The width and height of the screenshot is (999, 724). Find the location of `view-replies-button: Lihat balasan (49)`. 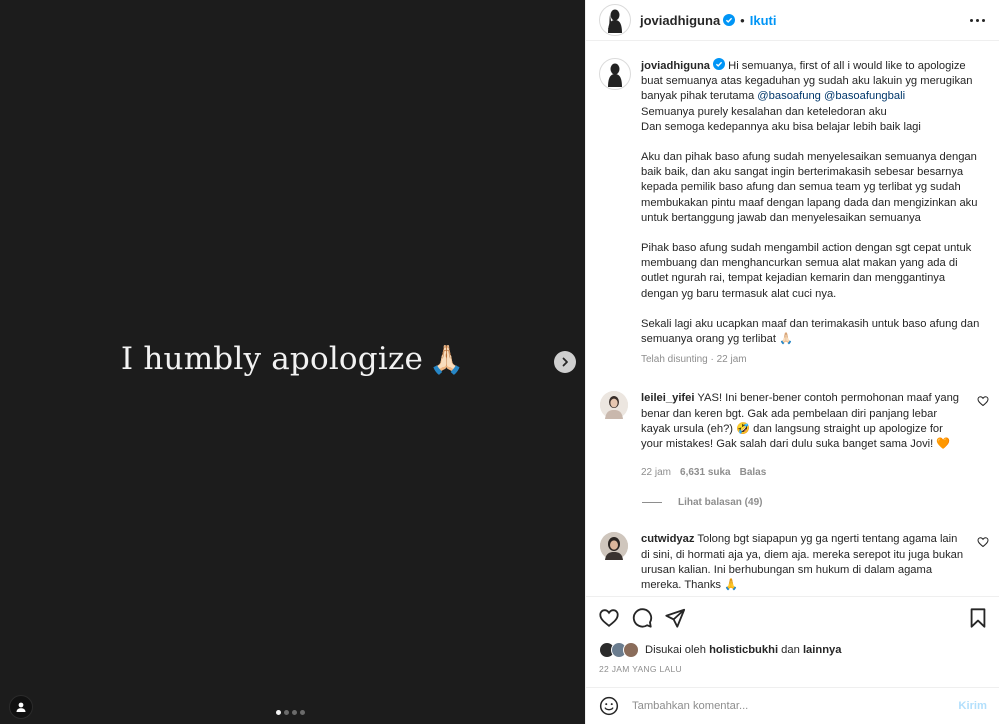

view-replies-button: Lihat balasan (49) is located at coordinates (820, 502).